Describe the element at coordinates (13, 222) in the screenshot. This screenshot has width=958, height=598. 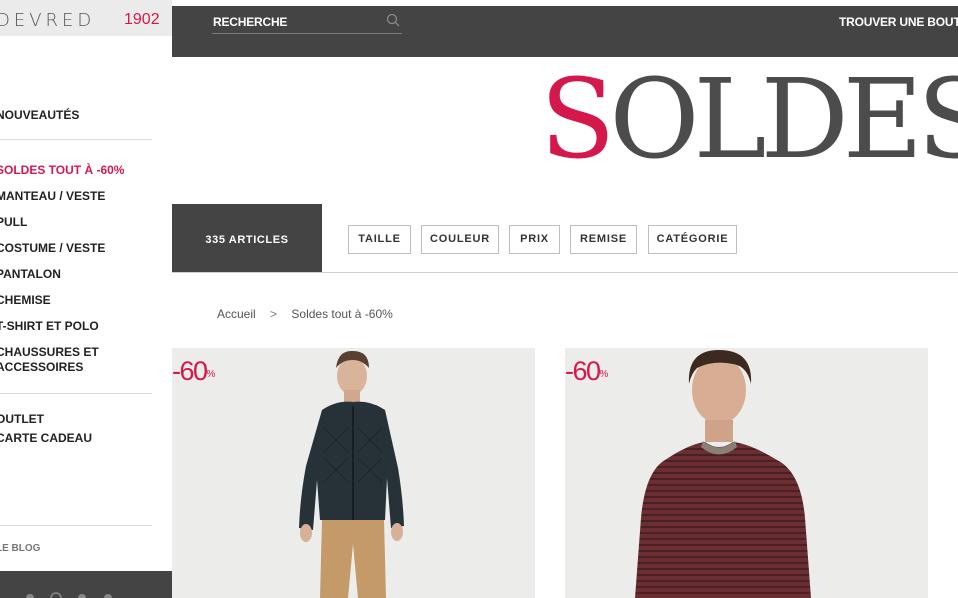
I see `sidebar-item-pull: PULL` at that location.